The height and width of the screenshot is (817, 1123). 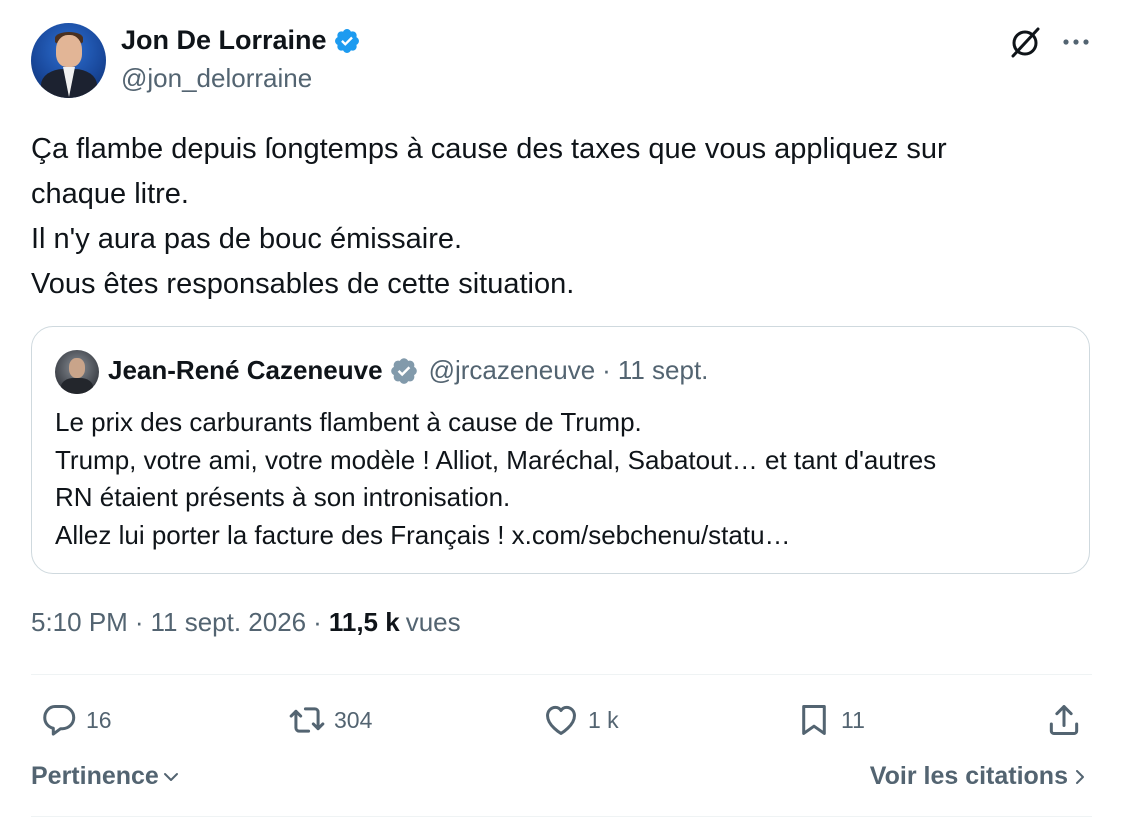 What do you see at coordinates (433, 622) in the screenshot?
I see `views-label: vues` at bounding box center [433, 622].